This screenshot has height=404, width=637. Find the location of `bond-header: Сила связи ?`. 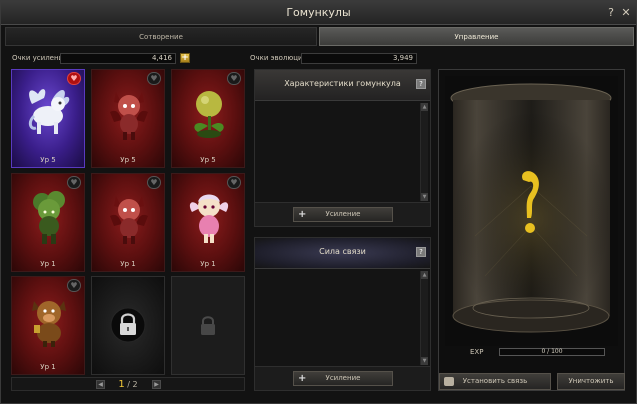

bond-header: Сила связи ? is located at coordinates (342, 253).